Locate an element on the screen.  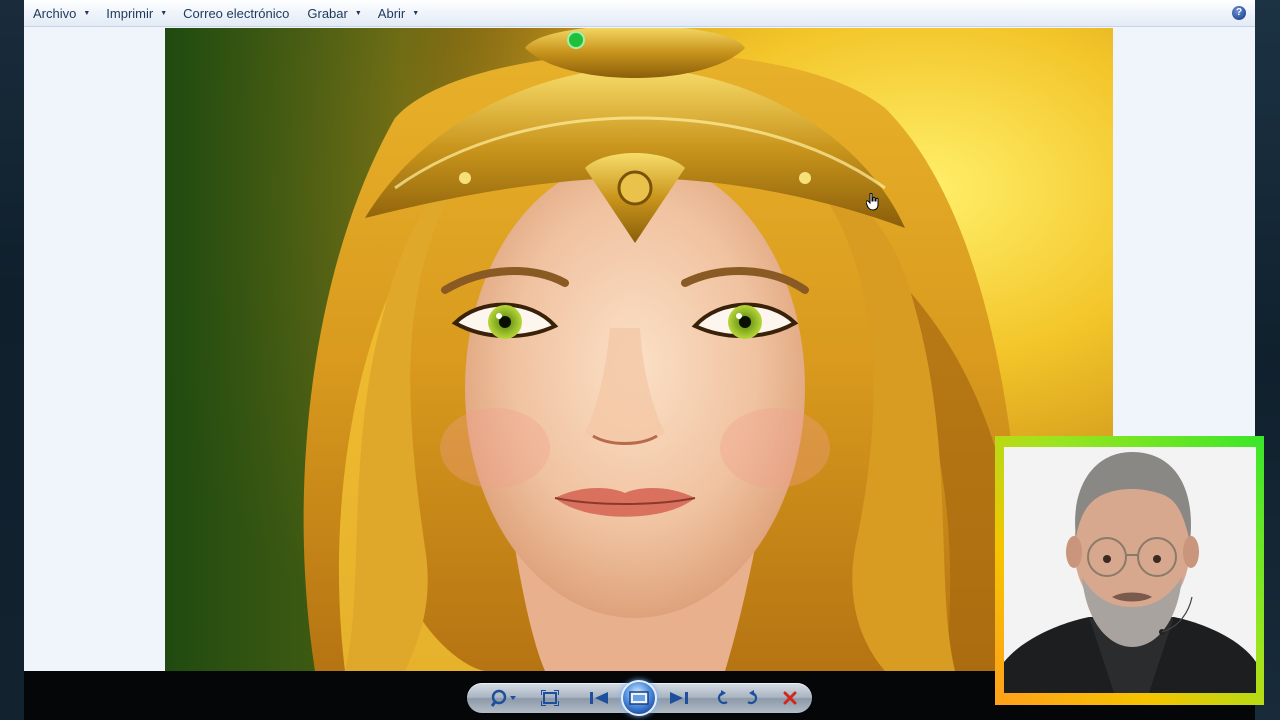
menu-archivo: Archivo ▼ is located at coordinates (60, 13).